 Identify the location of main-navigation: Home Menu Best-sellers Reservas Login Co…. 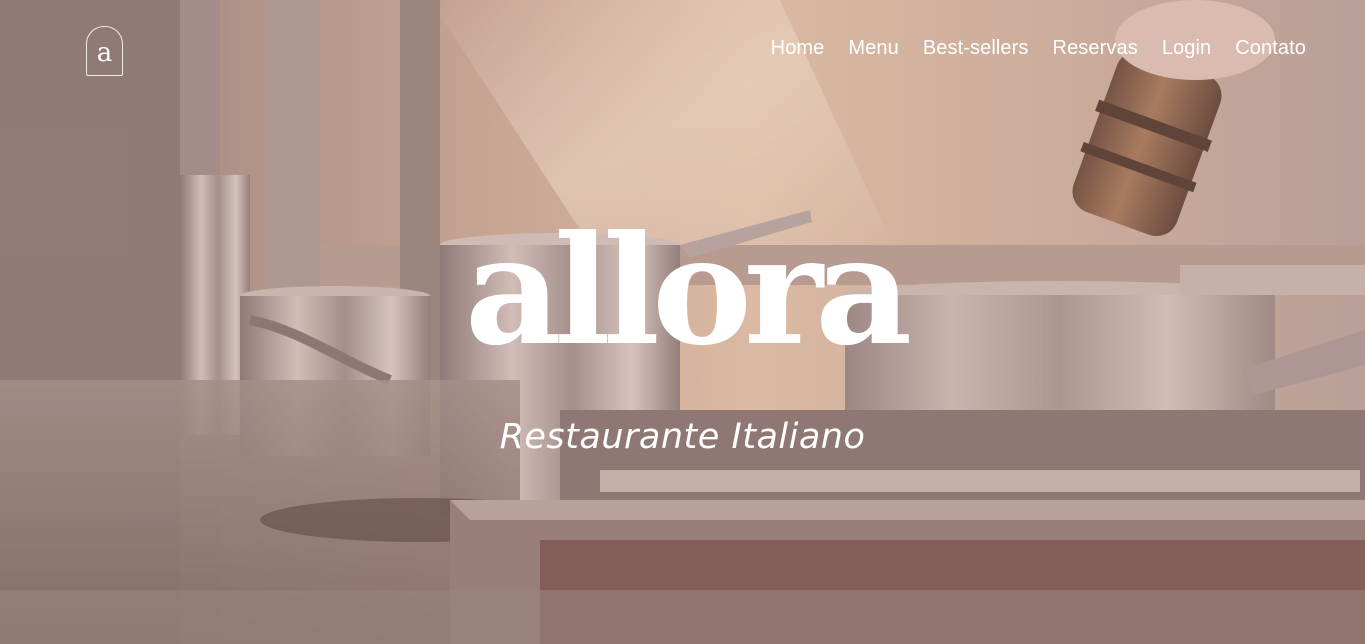
(1038, 48).